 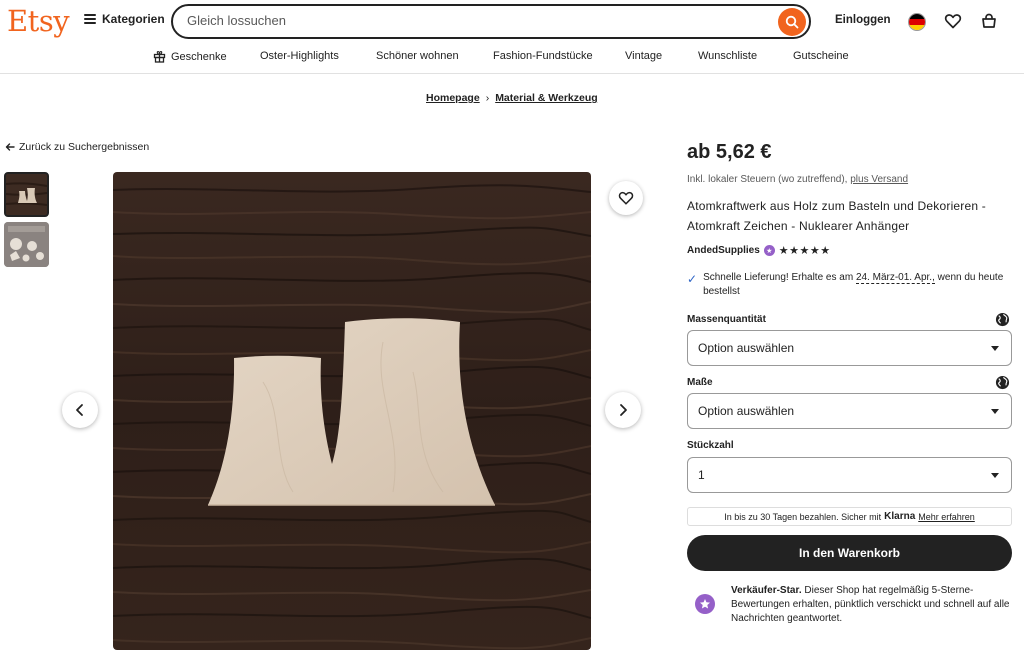 What do you see at coordinates (778, 277) in the screenshot?
I see `delivery-prefix: Schnelle Lieferung! Erhalte es am` at bounding box center [778, 277].